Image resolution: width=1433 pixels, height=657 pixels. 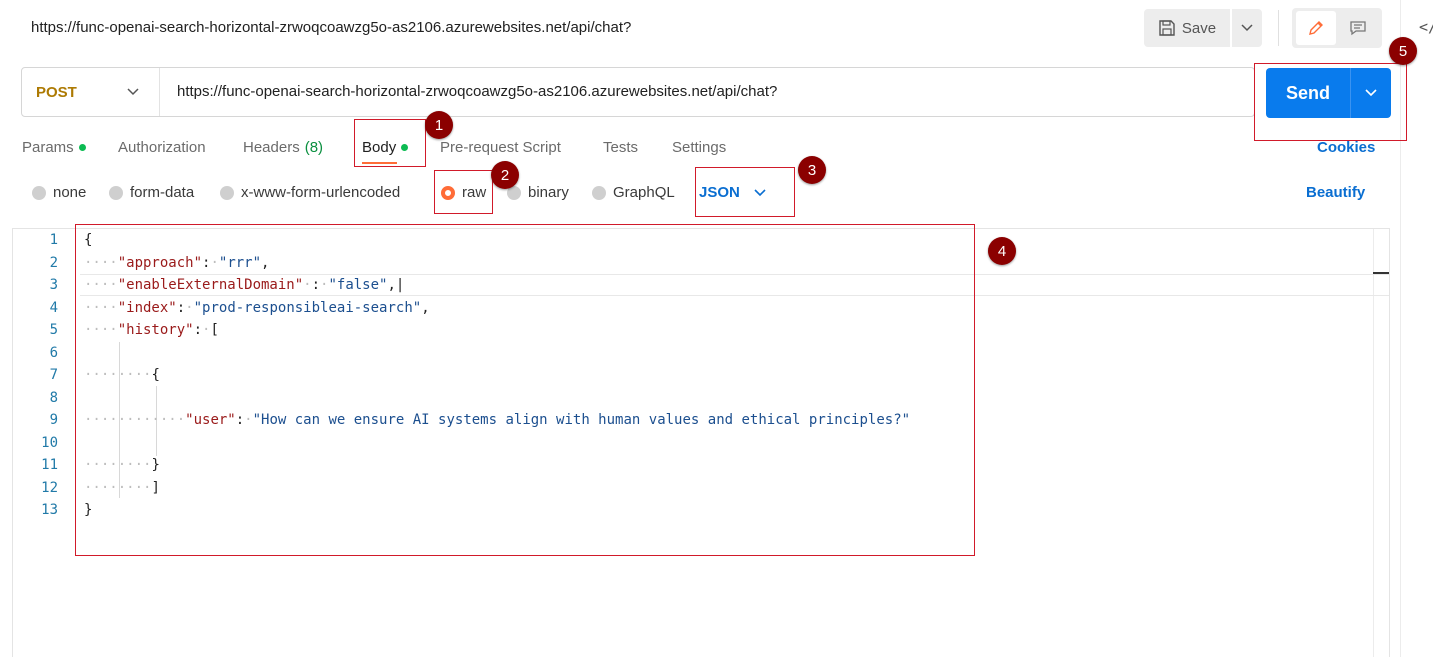 What do you see at coordinates (227, 192) in the screenshot?
I see `radio-urlencoded` at bounding box center [227, 192].